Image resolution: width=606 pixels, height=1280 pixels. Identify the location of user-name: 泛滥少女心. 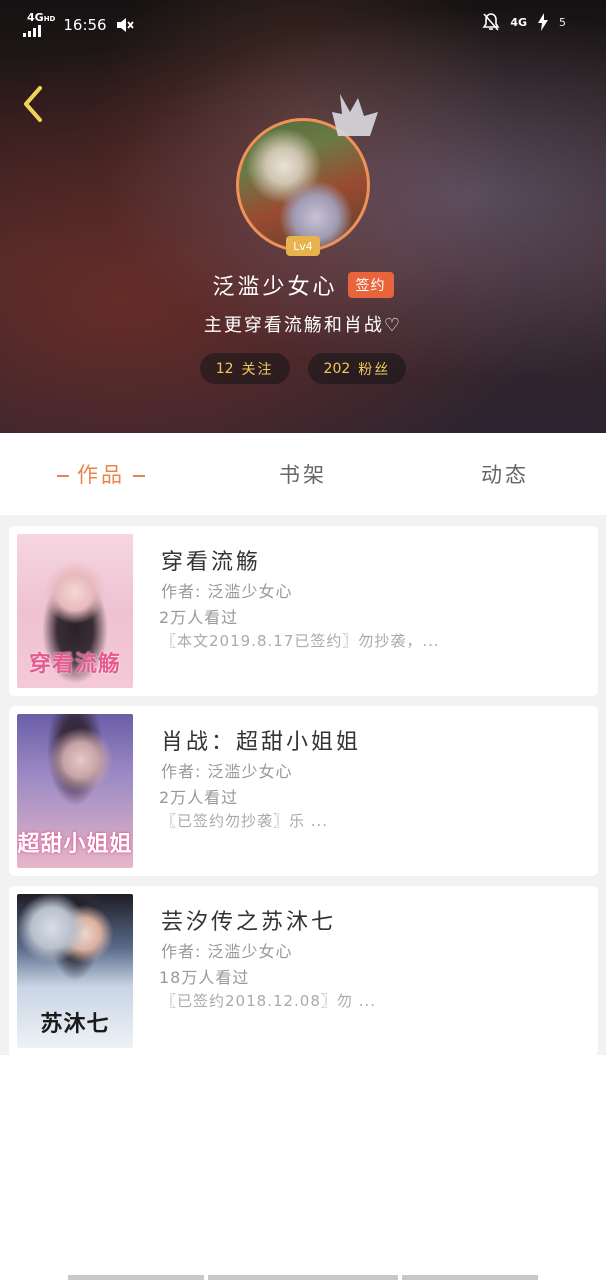
(275, 287).